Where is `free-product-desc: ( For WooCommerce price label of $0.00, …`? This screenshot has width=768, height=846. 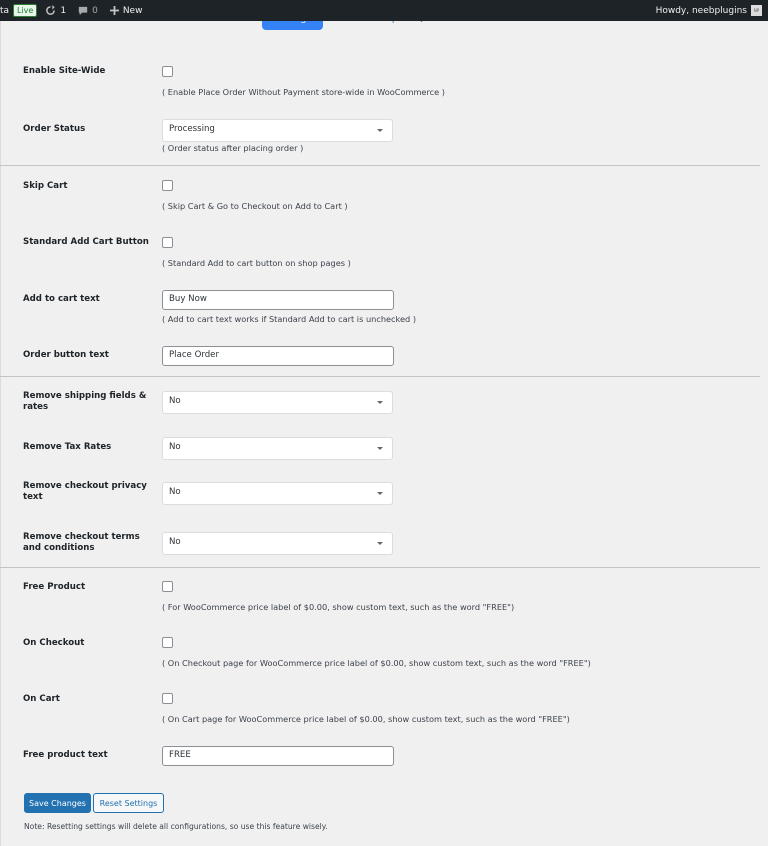
free-product-desc: ( For WooCommerce price label of $0.00, … is located at coordinates (338, 607).